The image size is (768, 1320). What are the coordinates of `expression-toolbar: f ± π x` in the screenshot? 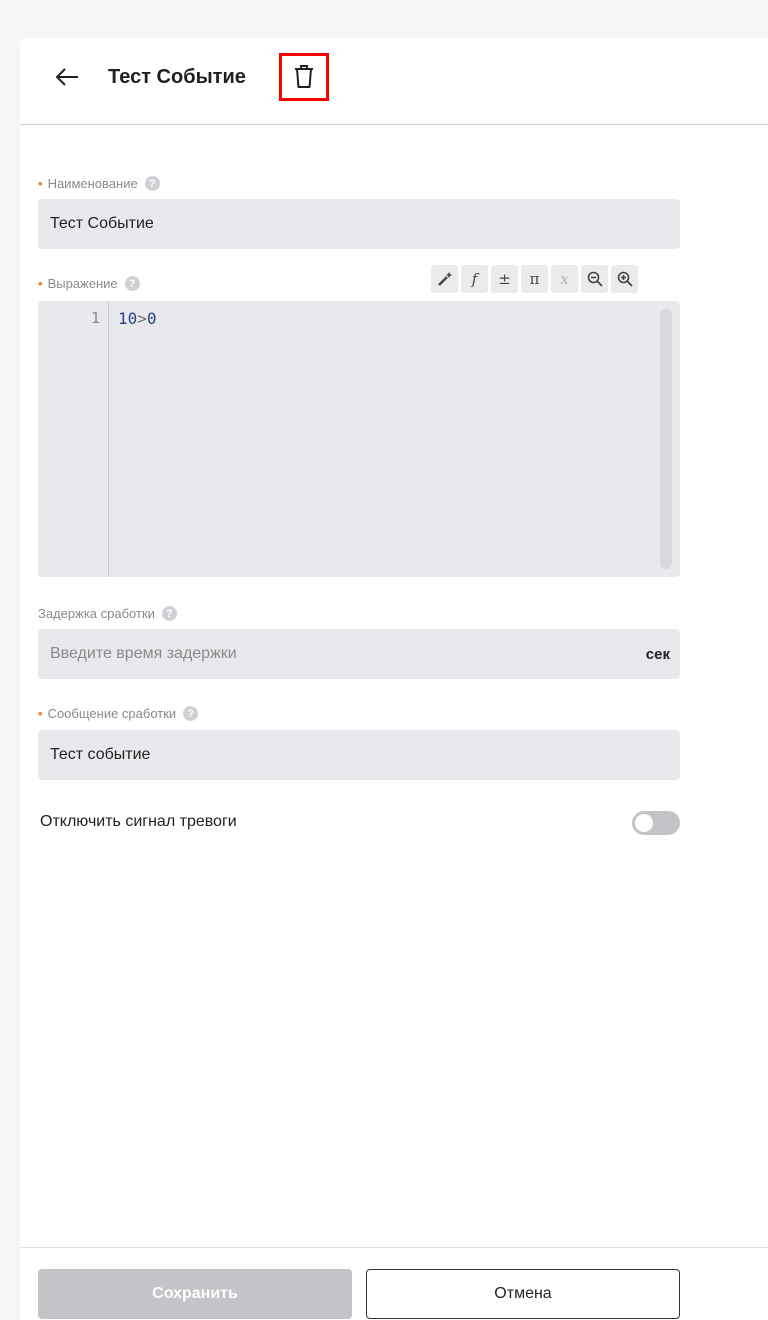 It's located at (533, 279).